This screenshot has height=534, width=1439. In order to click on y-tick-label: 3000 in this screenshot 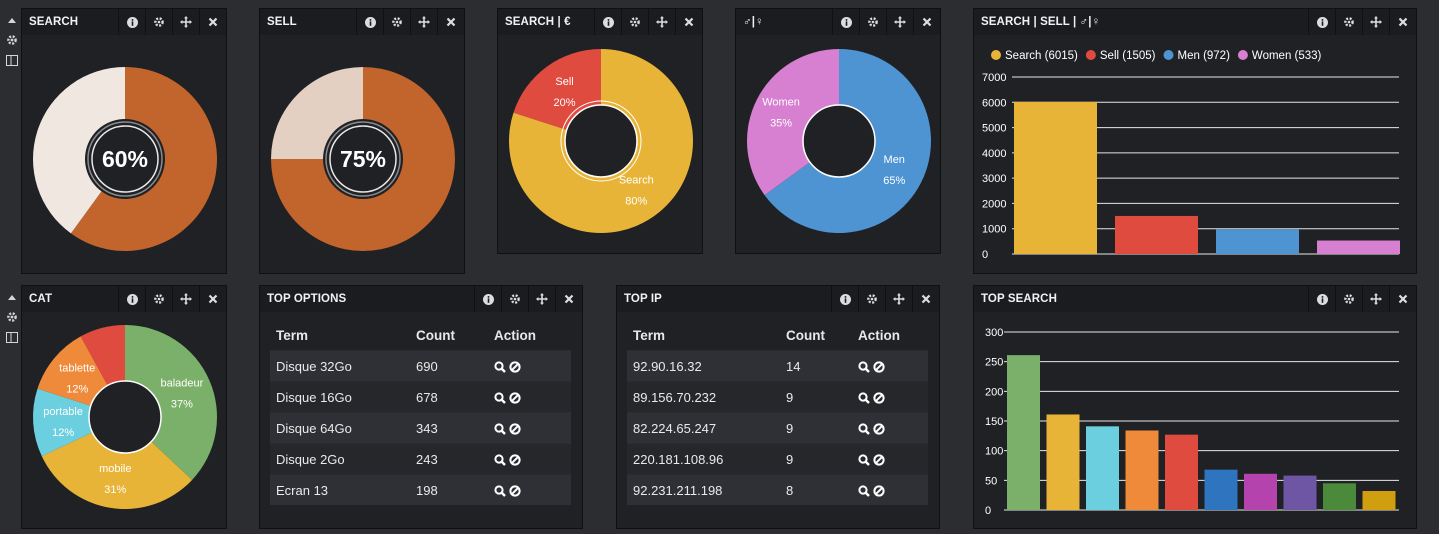, I will do `click(994, 179)`.